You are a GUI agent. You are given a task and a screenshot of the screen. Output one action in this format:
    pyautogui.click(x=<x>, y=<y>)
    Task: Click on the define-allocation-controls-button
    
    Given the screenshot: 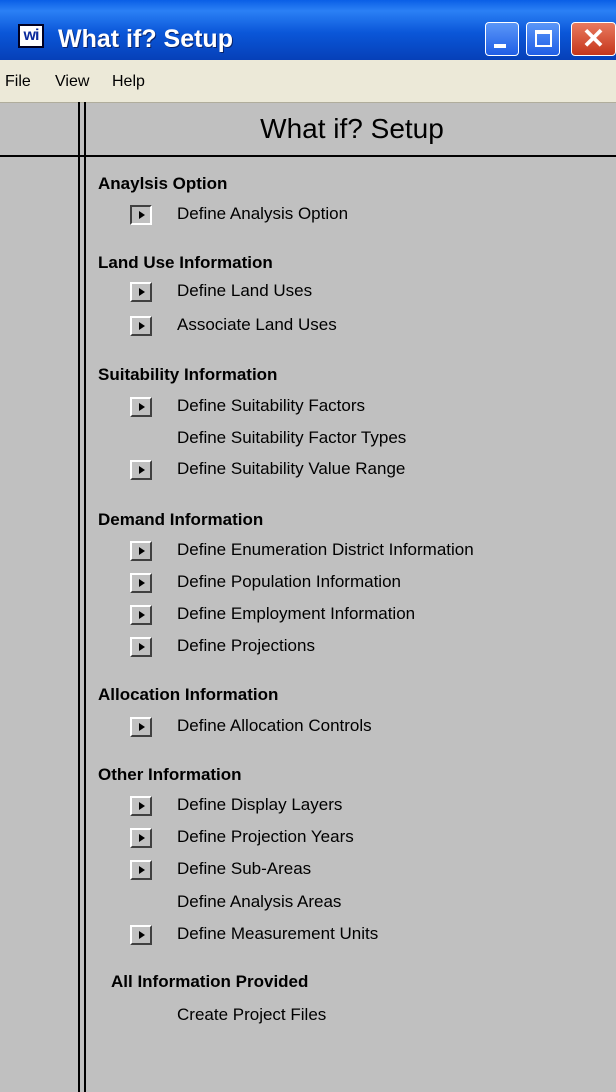 What is the action you would take?
    pyautogui.click(x=141, y=727)
    